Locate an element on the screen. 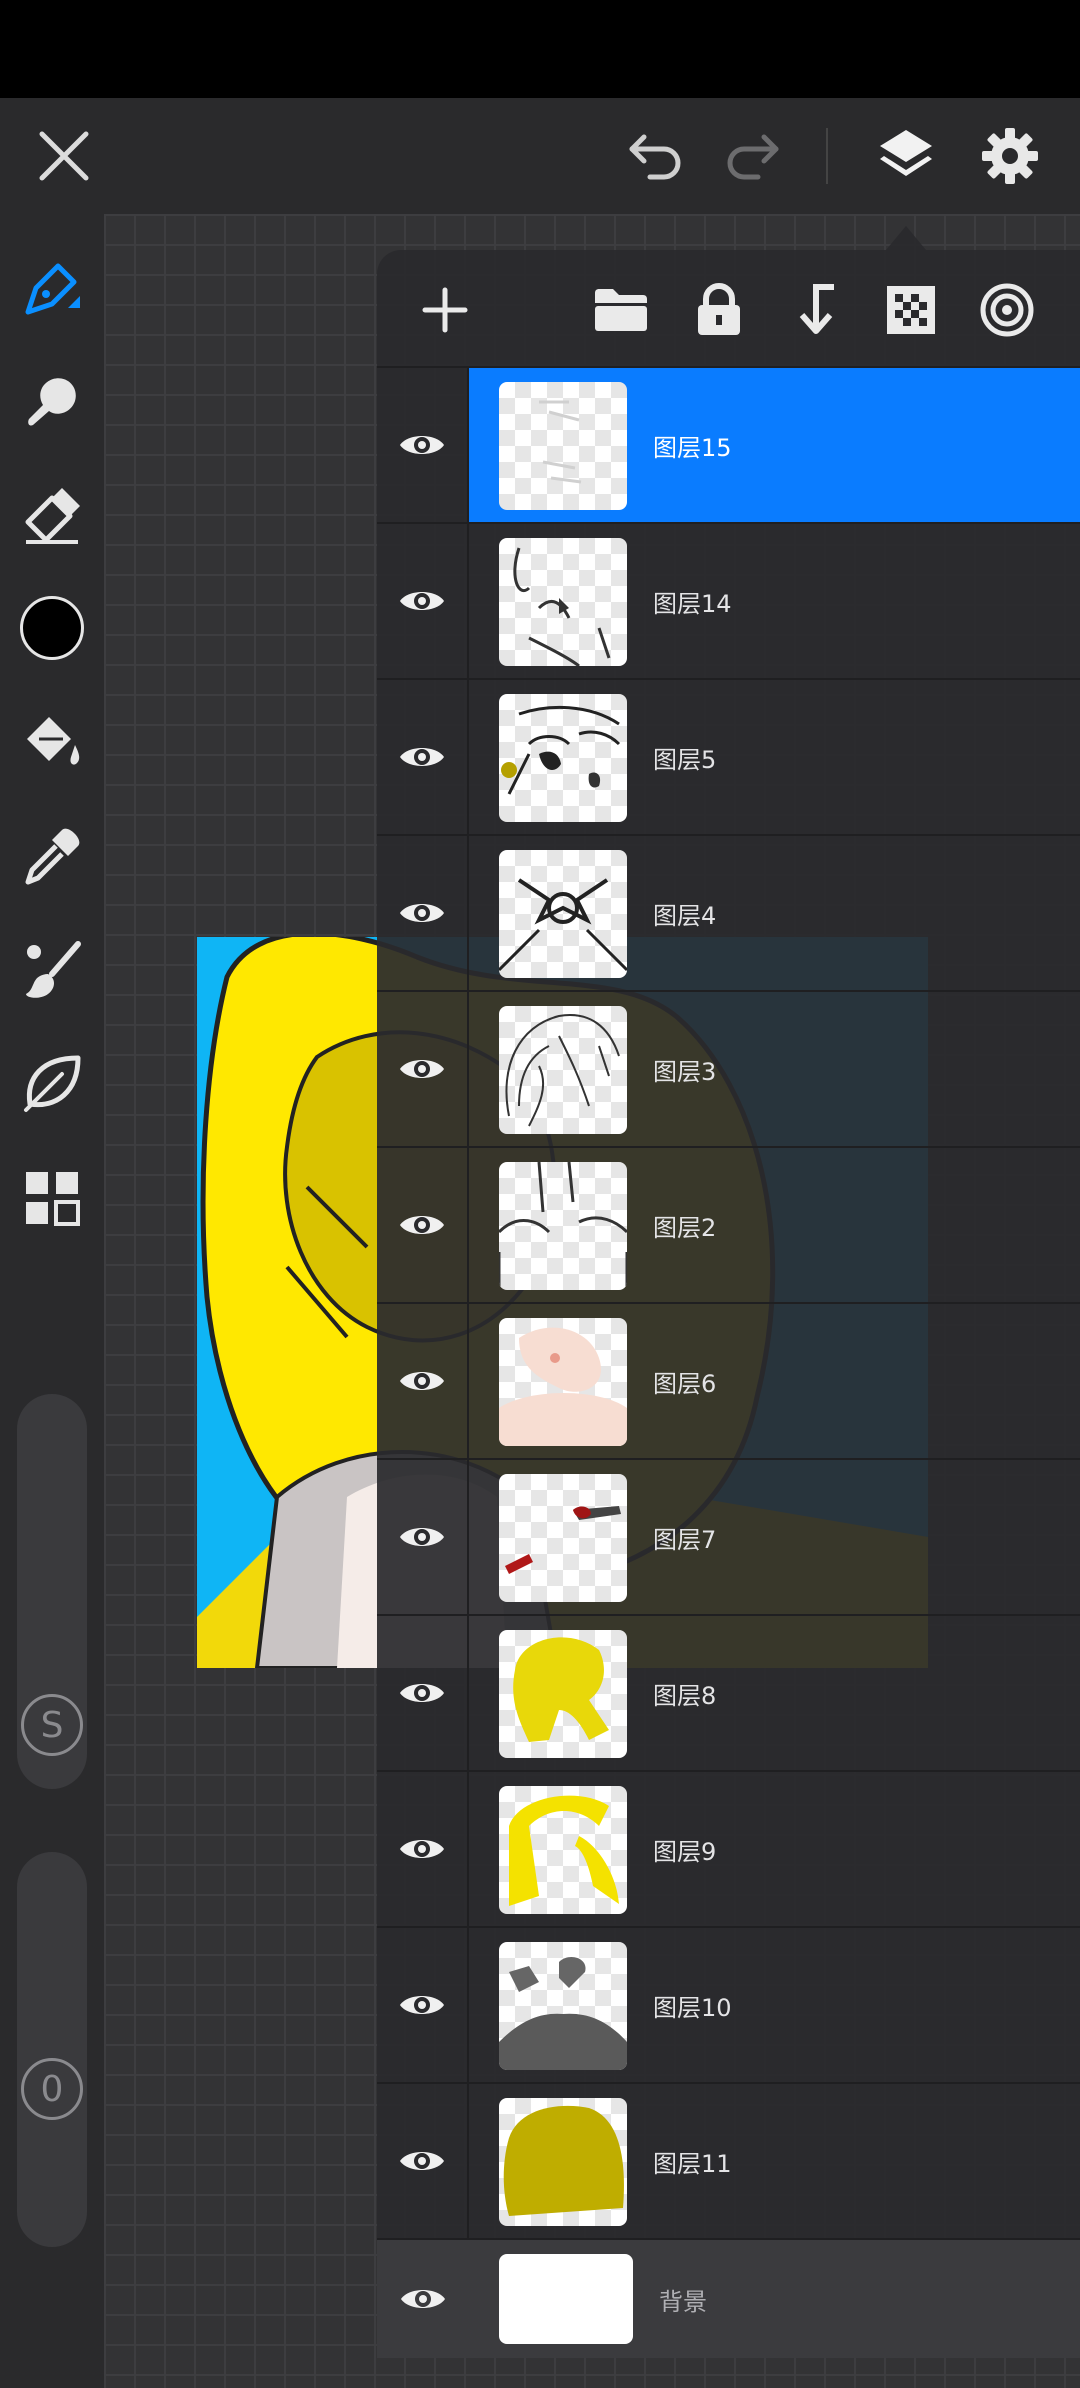 Image resolution: width=1080 pixels, height=2388 pixels. layer-row: 图层9 is located at coordinates (728, 1850).